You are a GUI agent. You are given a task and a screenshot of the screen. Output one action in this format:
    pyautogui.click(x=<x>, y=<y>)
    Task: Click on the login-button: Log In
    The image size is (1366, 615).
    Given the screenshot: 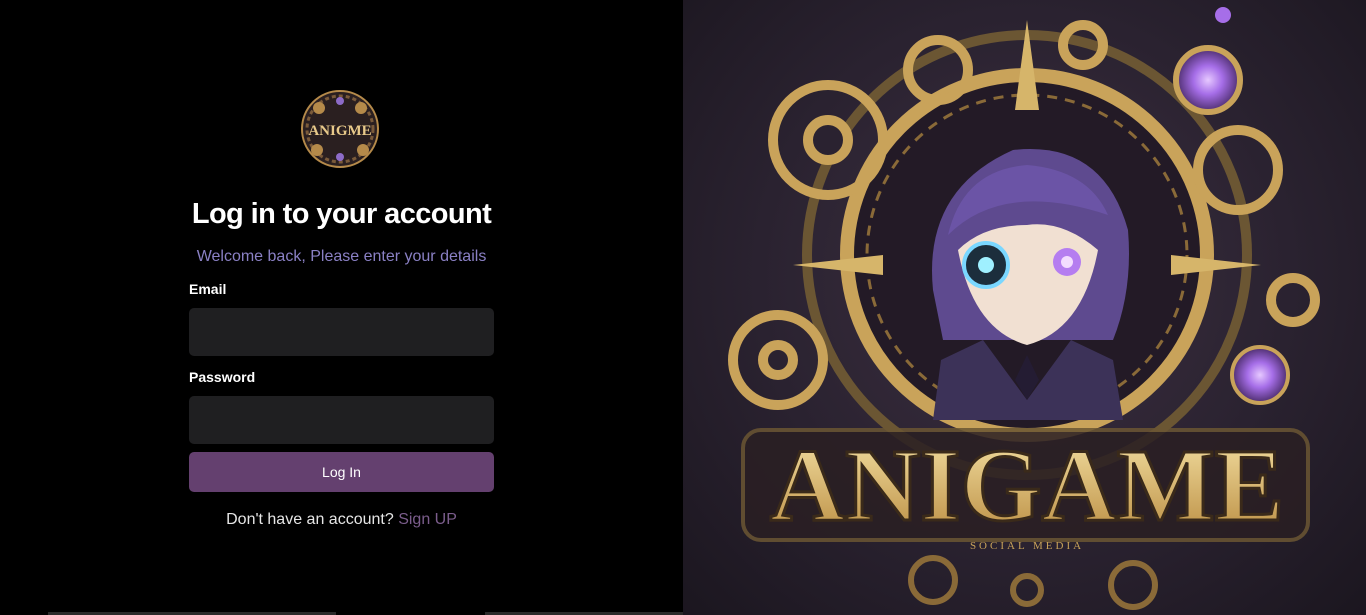 What is the action you would take?
    pyautogui.click(x=341, y=472)
    